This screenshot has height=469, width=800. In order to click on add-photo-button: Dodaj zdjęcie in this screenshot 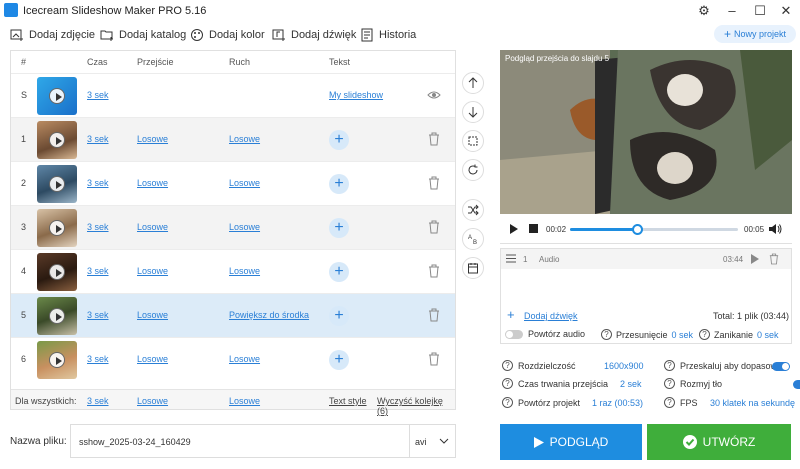, I will do `click(52, 35)`.